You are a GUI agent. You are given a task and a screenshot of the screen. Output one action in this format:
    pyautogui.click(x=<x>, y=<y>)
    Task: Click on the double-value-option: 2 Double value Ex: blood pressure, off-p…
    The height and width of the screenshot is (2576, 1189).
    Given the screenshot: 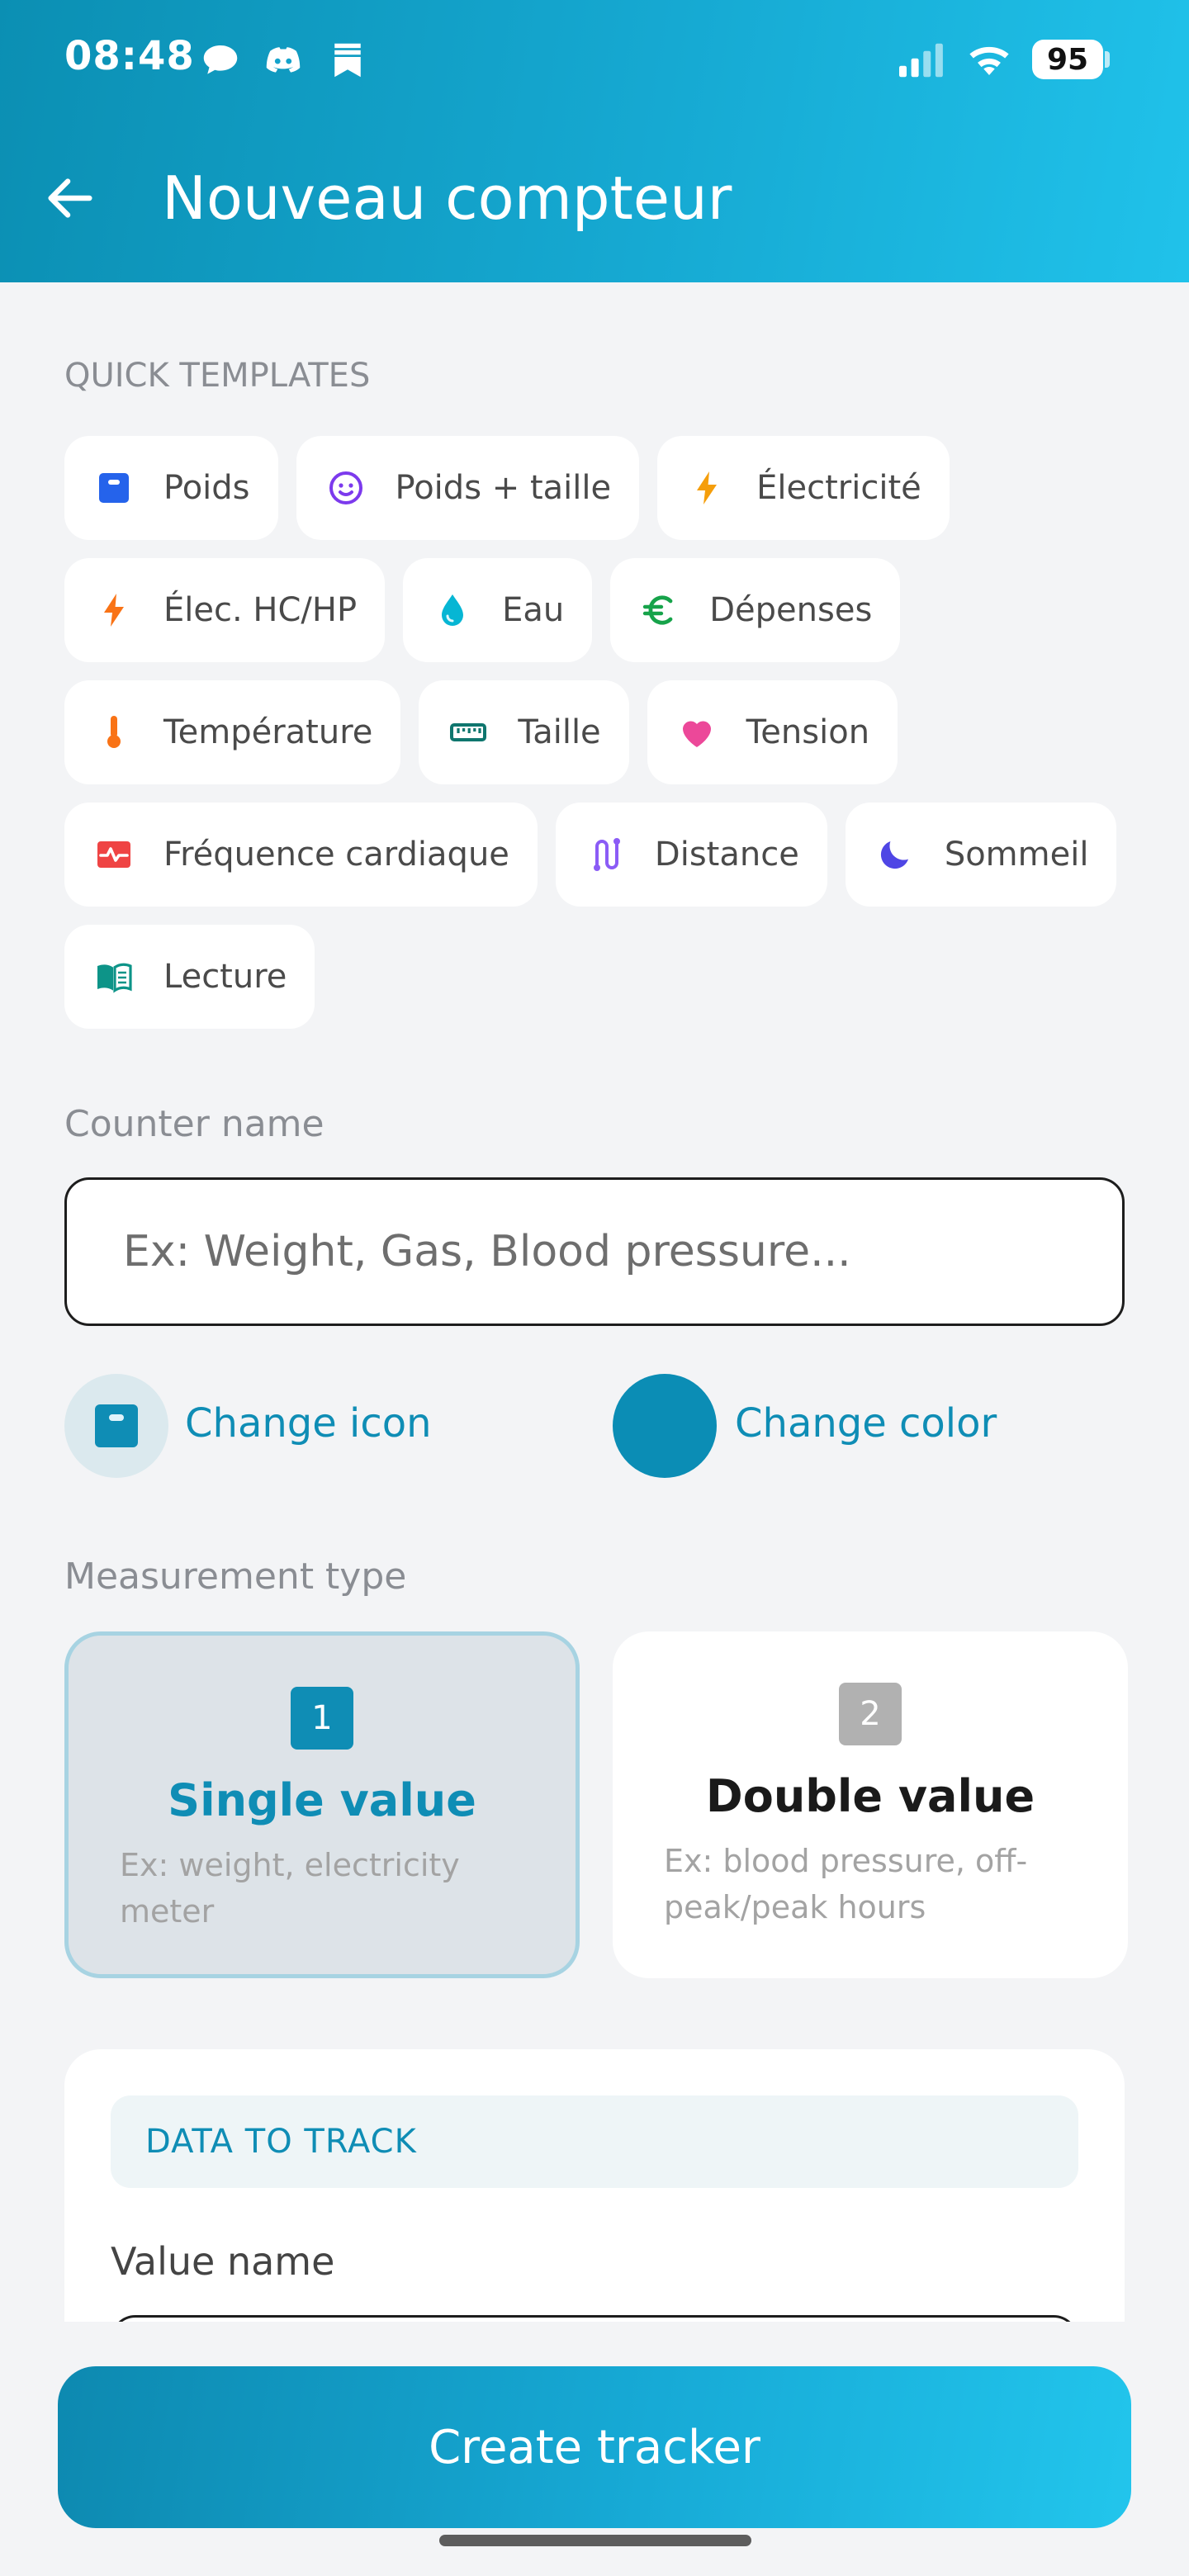 What is the action you would take?
    pyautogui.click(x=870, y=1804)
    